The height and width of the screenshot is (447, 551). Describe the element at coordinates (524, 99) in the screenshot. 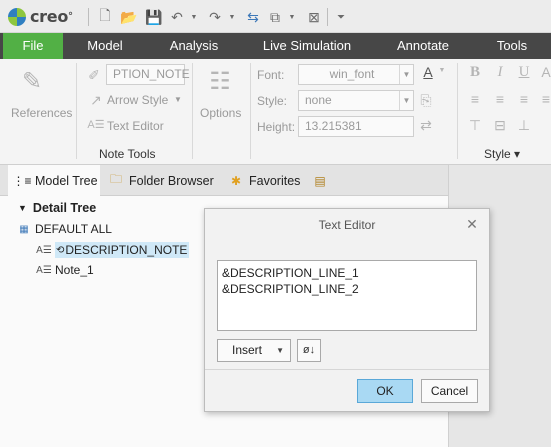

I see `align-right-icon: ≡` at that location.